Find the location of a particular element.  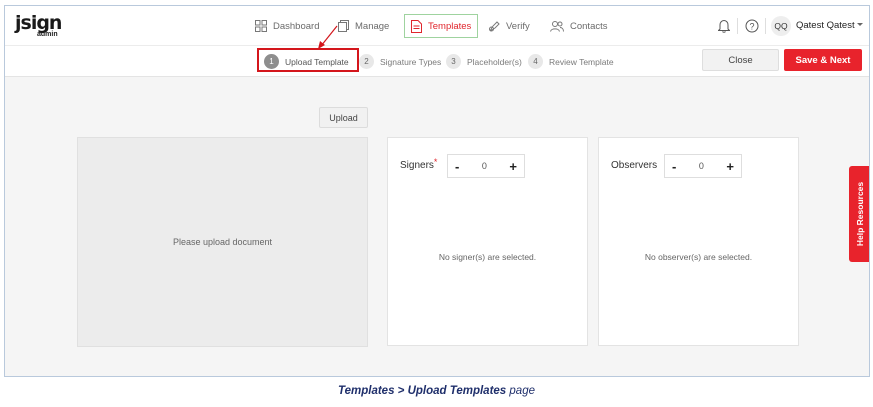

step-review-template: 4 Review Template is located at coordinates (571, 61).